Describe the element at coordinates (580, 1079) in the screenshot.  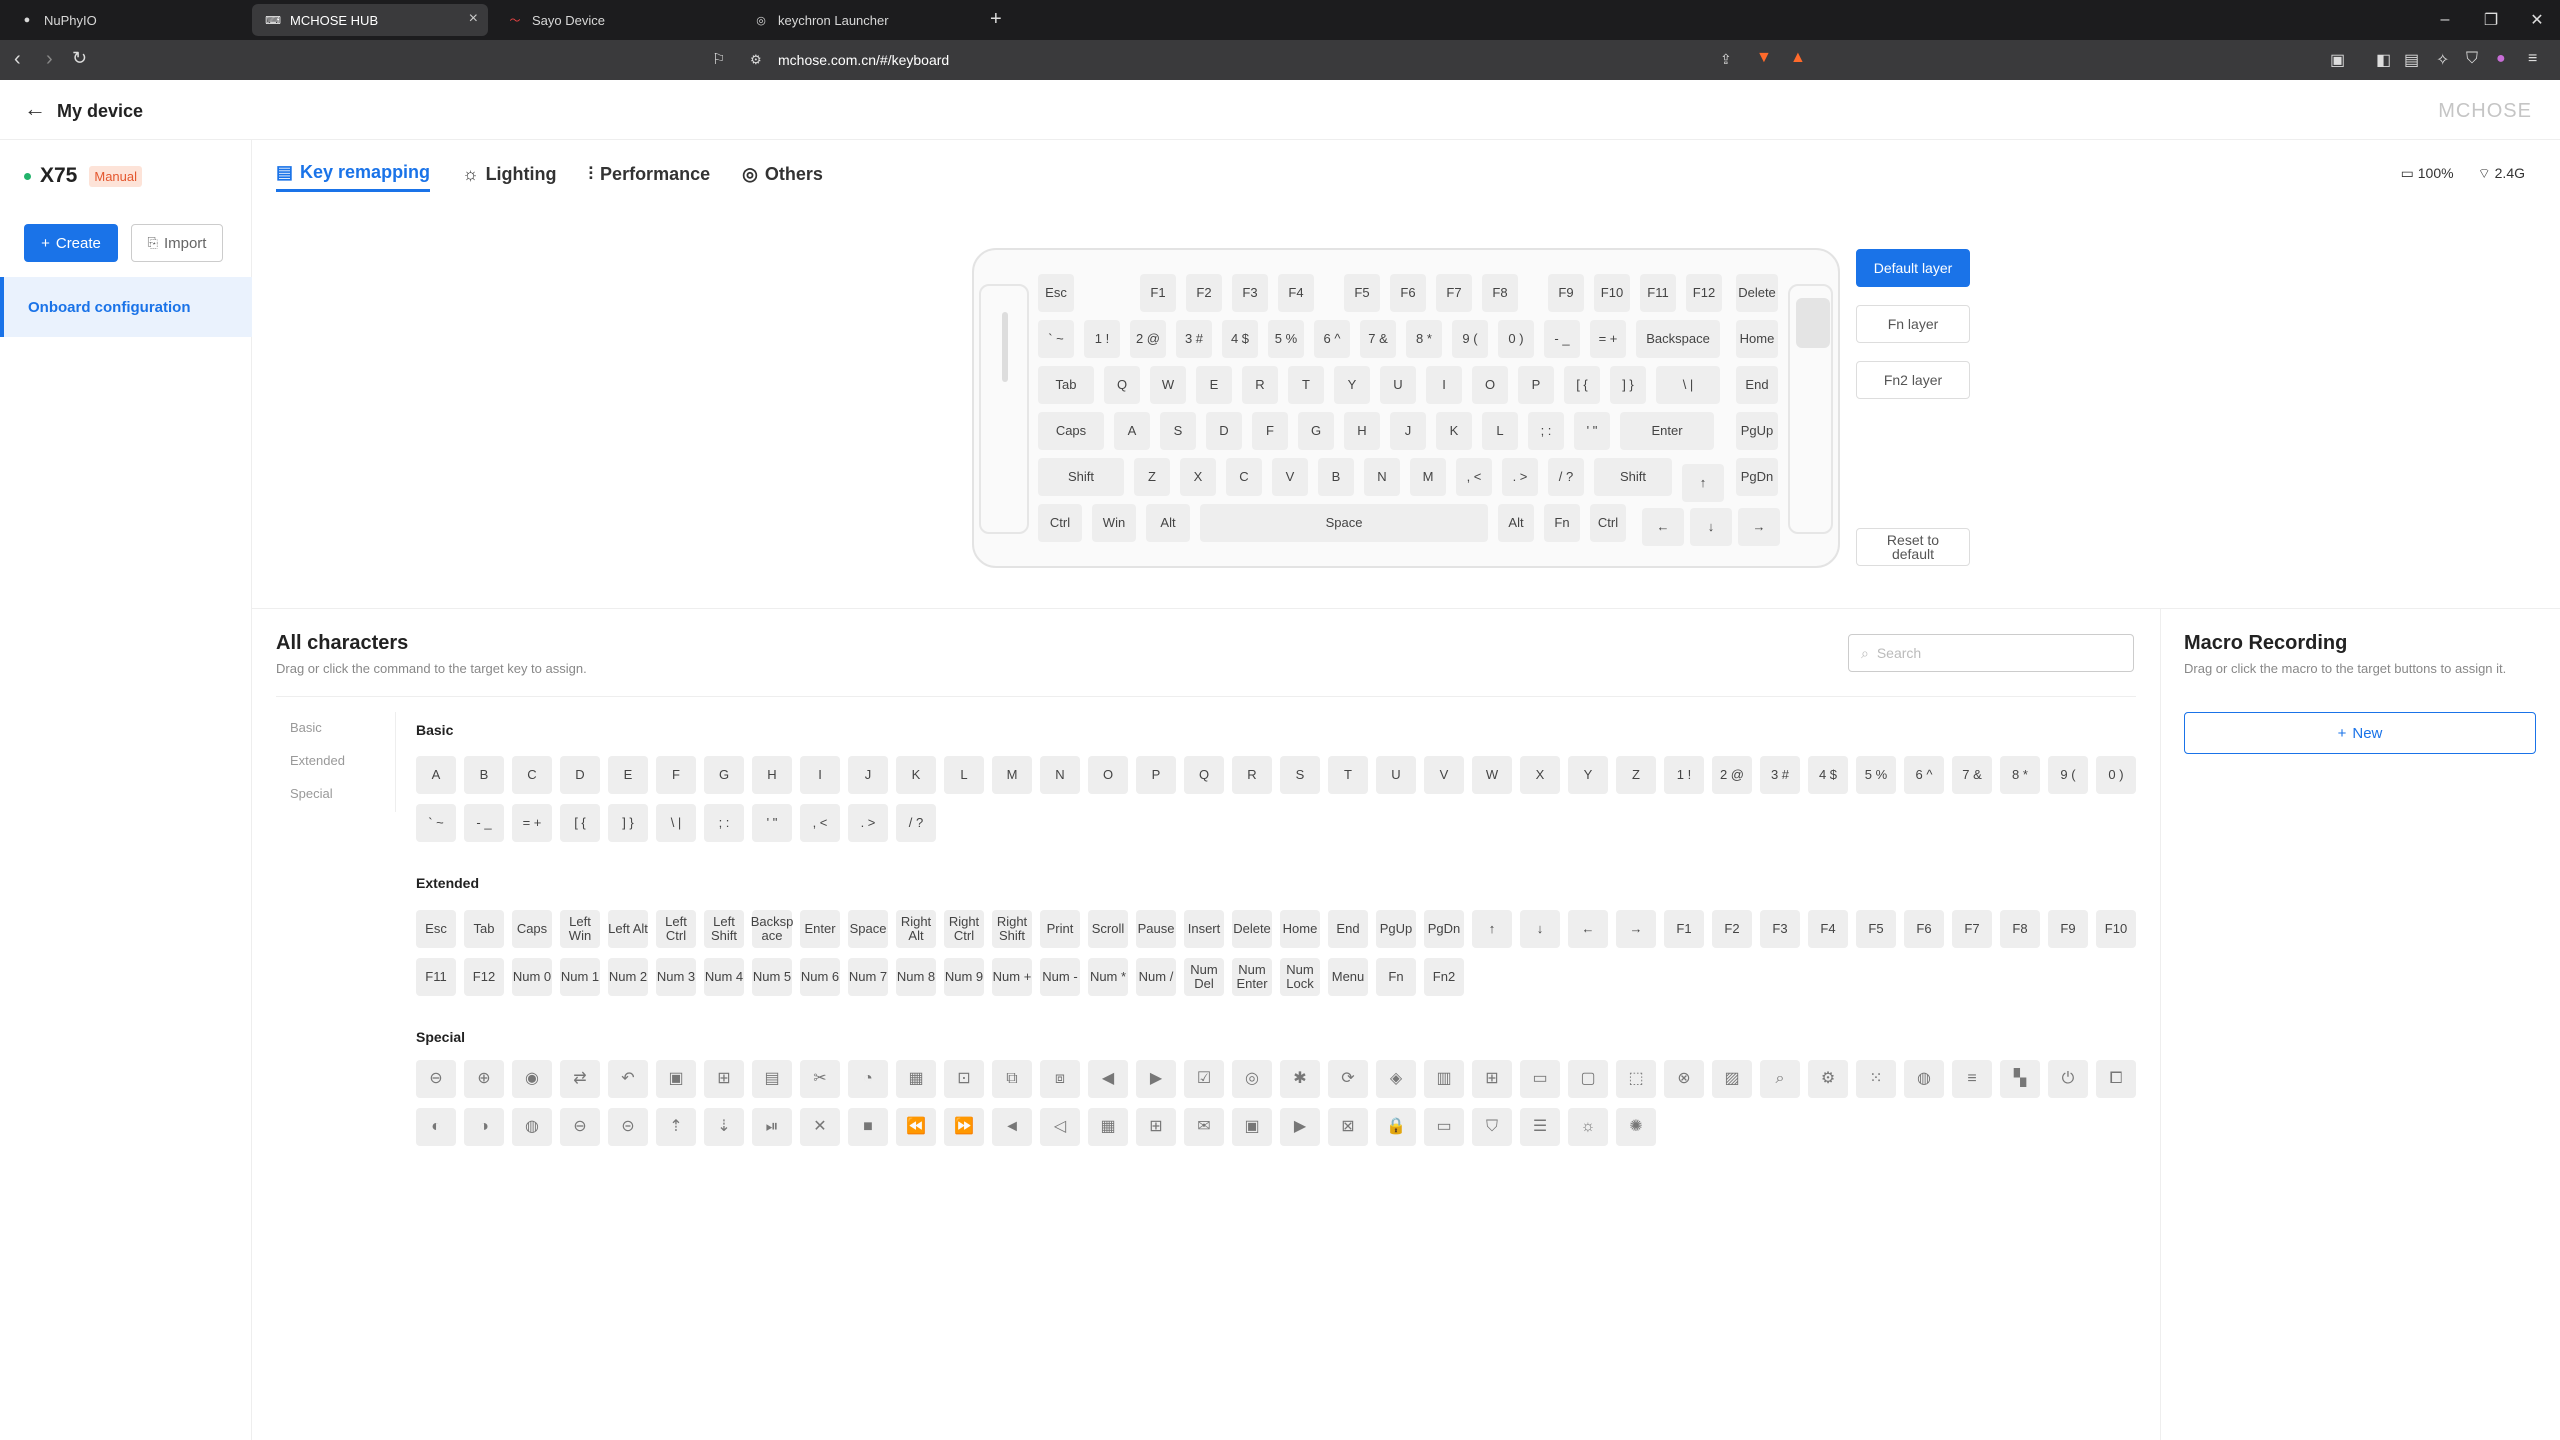
I see `swap-icon: ⇄` at that location.